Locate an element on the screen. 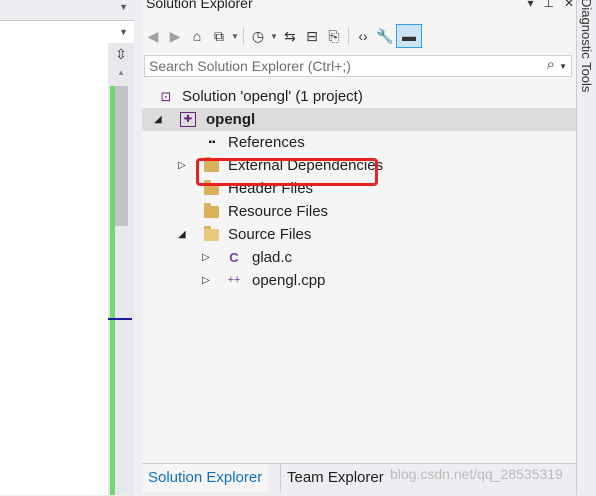 The height and width of the screenshot is (496, 596). tree-item-references: ▪▪ References is located at coordinates (359, 142).